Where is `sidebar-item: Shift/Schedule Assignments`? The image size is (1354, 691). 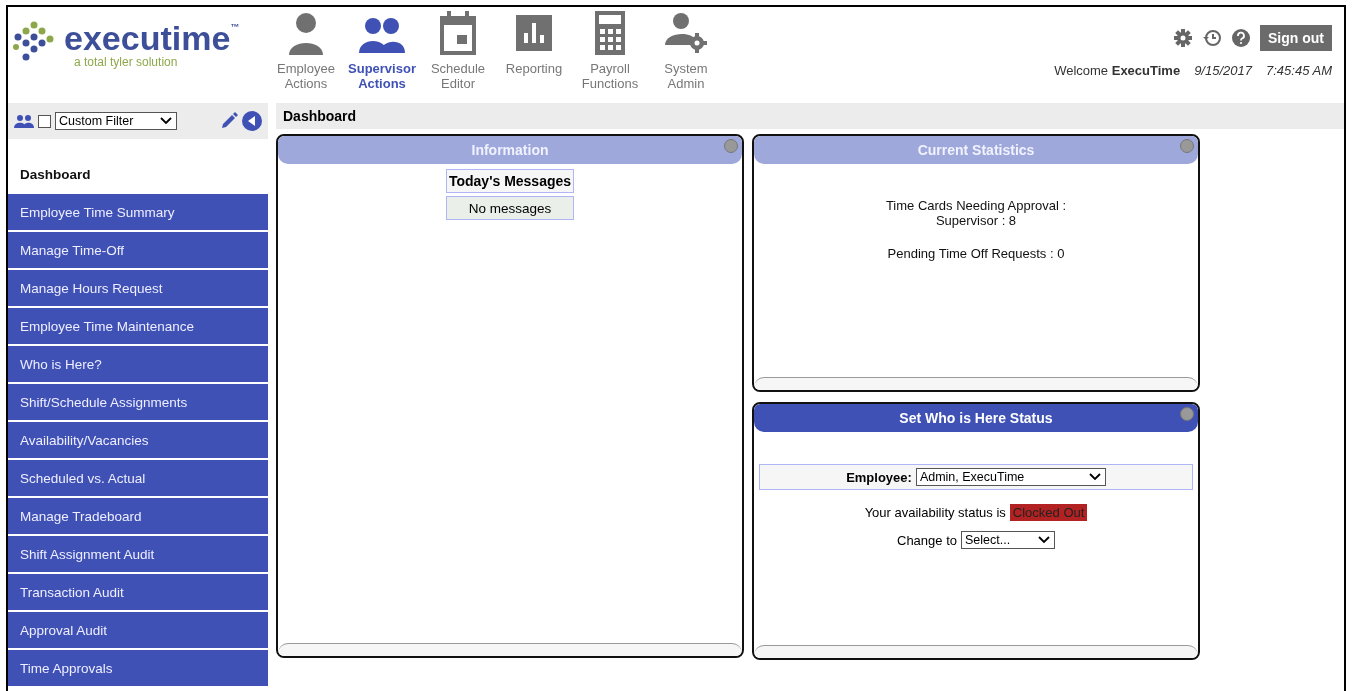 sidebar-item: Shift/Schedule Assignments is located at coordinates (138, 402).